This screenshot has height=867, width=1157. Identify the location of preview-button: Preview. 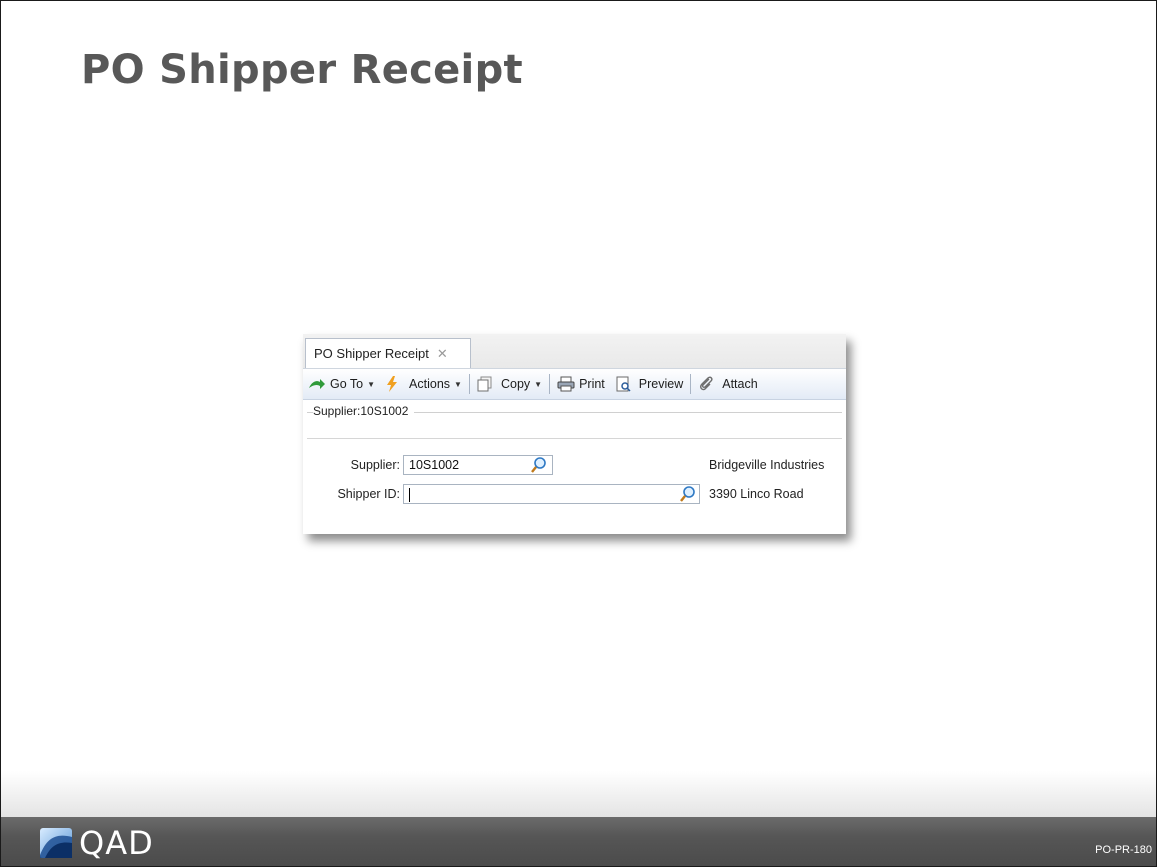
(649, 384).